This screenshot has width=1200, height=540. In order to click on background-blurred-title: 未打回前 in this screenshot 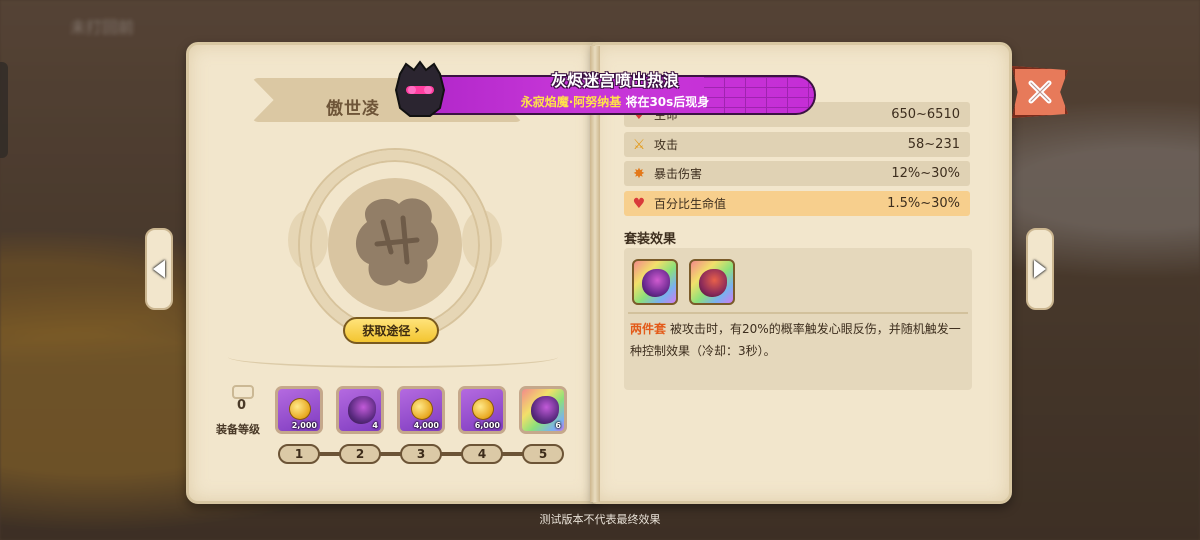, I will do `click(102, 27)`.